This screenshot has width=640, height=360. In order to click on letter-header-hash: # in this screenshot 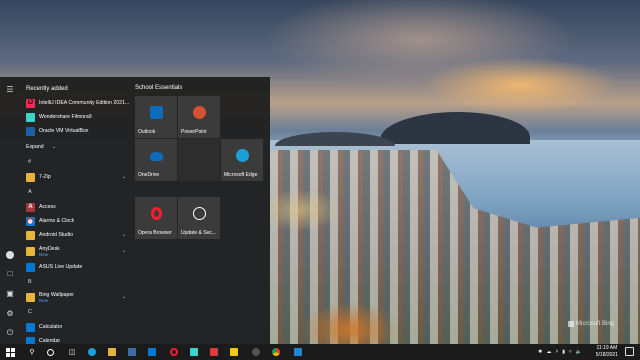, I will do `click(29, 162)`.